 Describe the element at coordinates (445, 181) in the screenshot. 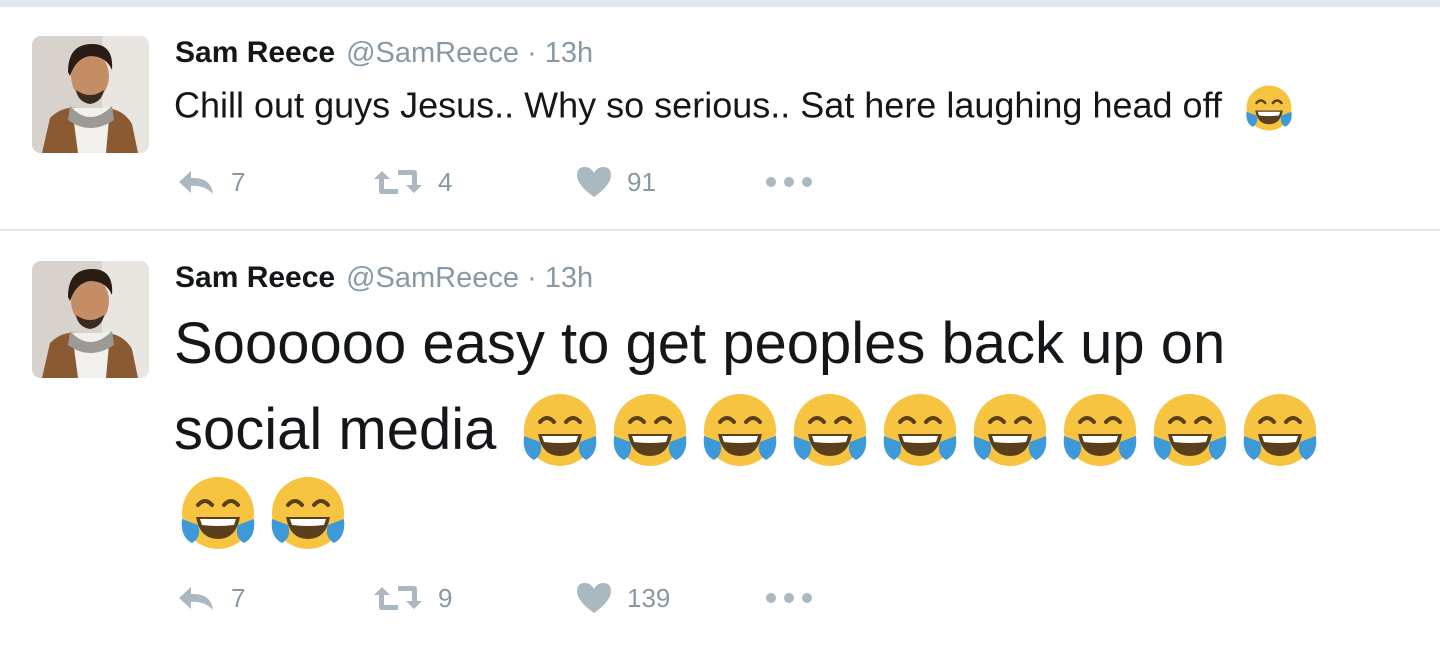

I see `retweet-count: 4` at that location.